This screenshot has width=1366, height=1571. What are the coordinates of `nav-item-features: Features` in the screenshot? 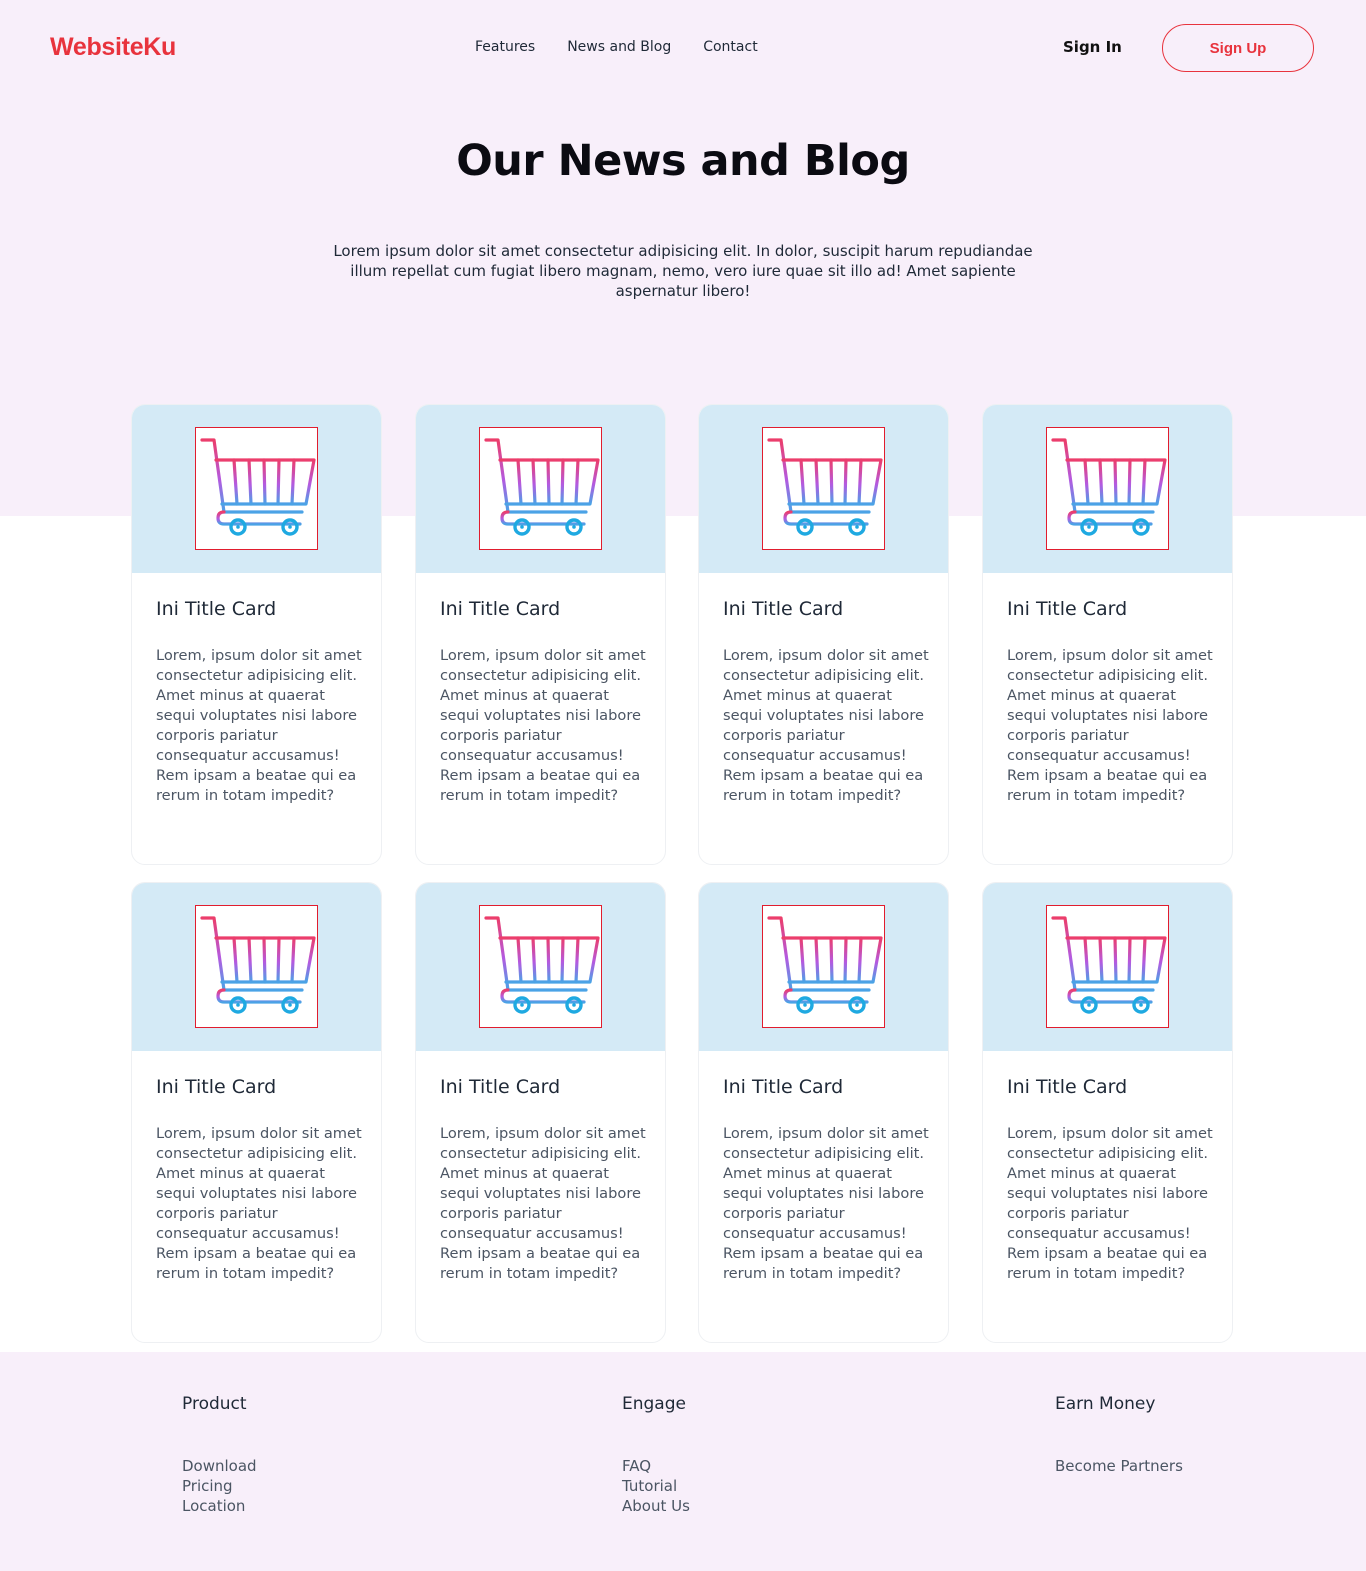 It's located at (505, 47).